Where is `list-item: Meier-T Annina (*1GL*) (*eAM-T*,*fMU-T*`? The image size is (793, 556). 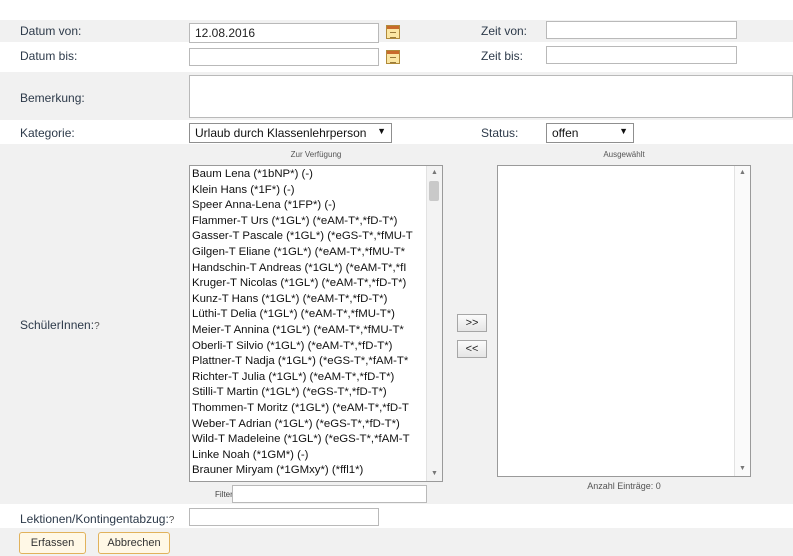 list-item: Meier-T Annina (*1GL*) (*eAM-T*,*fMU-T* is located at coordinates (309, 331).